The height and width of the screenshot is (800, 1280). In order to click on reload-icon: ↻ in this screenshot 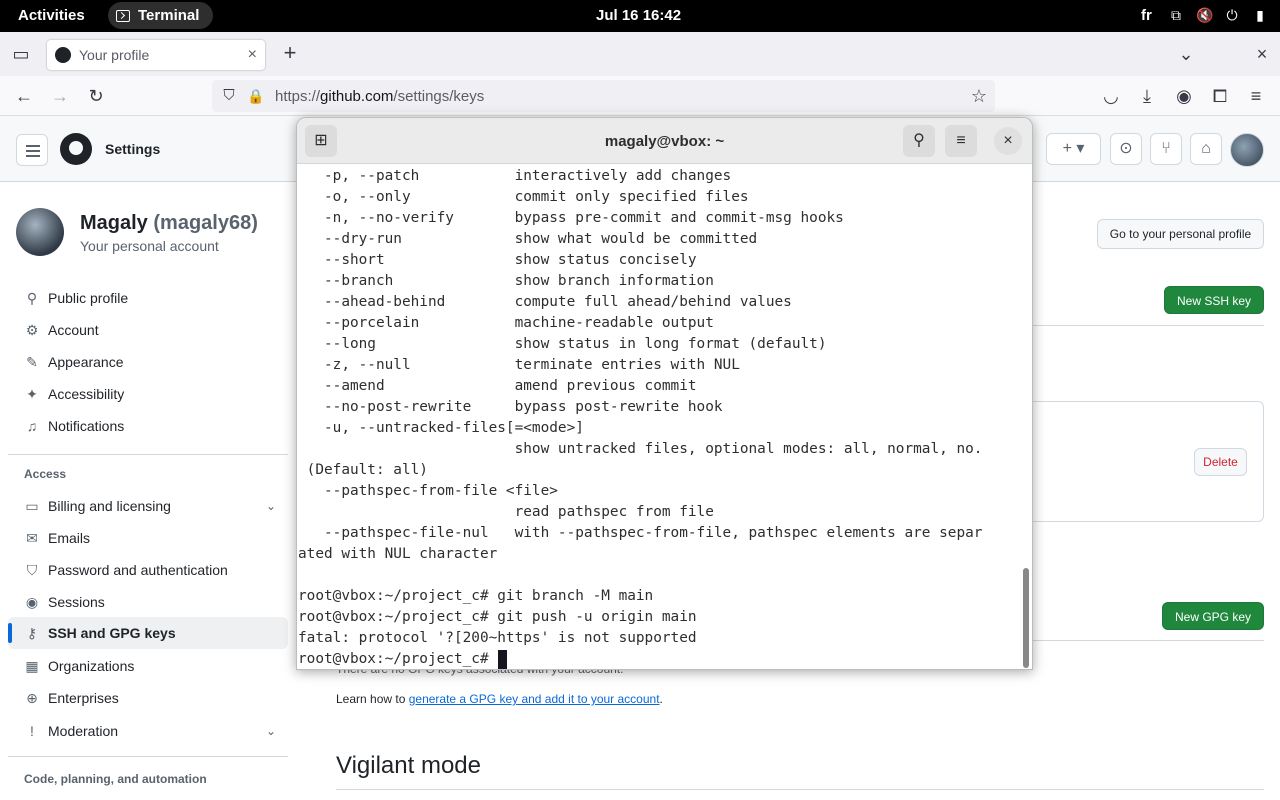, I will do `click(96, 96)`.